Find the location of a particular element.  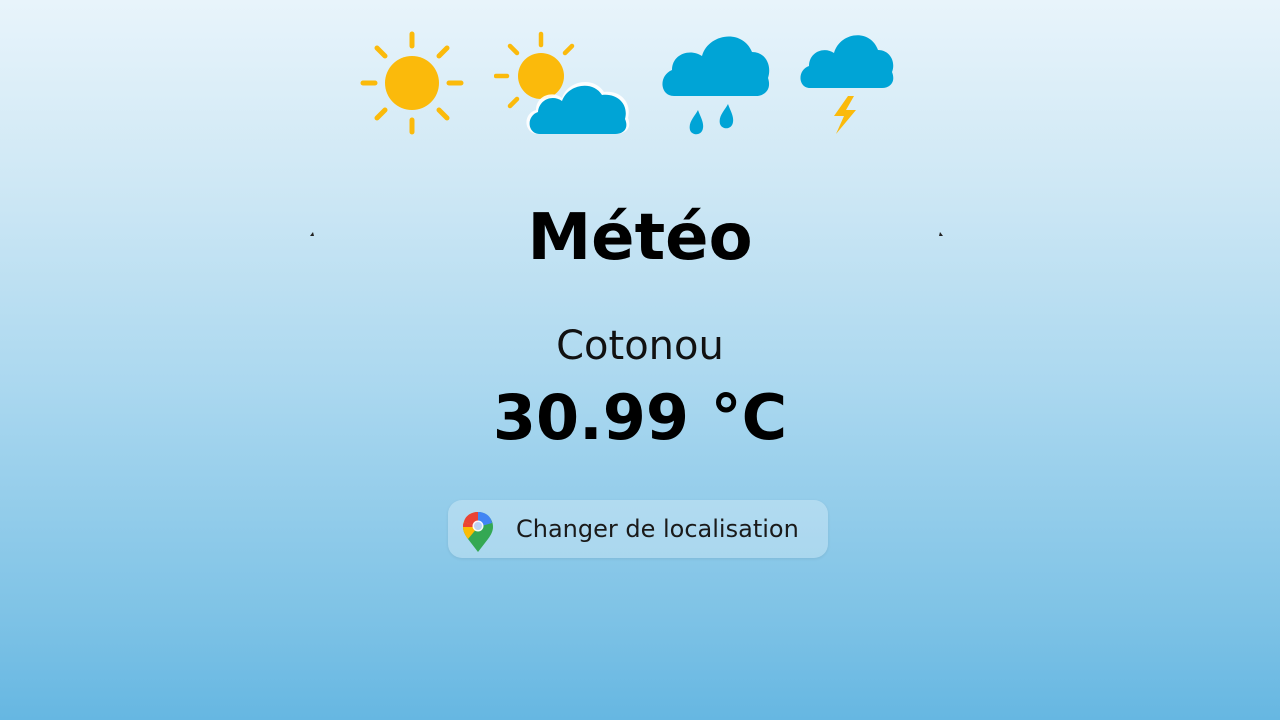

thunderstorm-icon is located at coordinates (847, 84).